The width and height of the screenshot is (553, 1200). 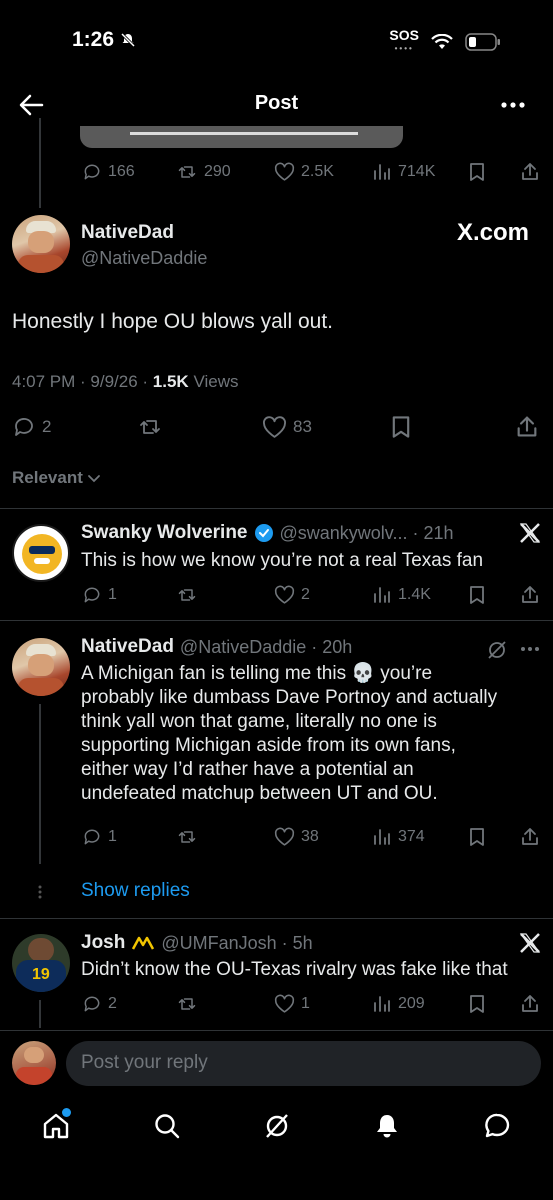 What do you see at coordinates (135, 891) in the screenshot?
I see `show-replies-link: Show replies` at bounding box center [135, 891].